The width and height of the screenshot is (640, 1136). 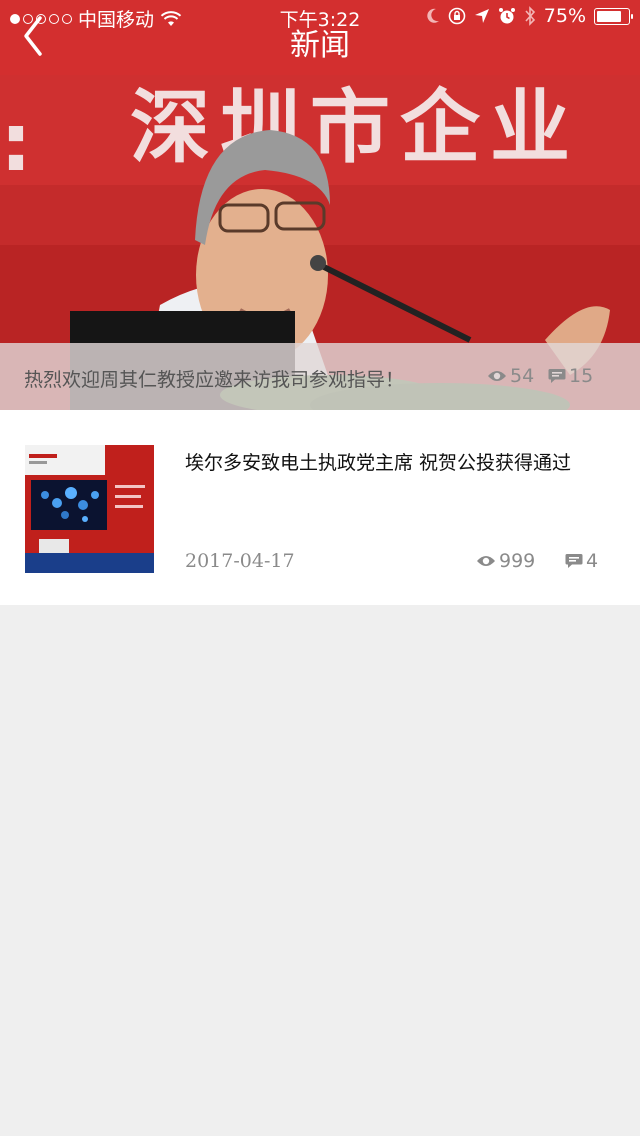 I want to click on news-comments: 4, so click(x=581, y=561).